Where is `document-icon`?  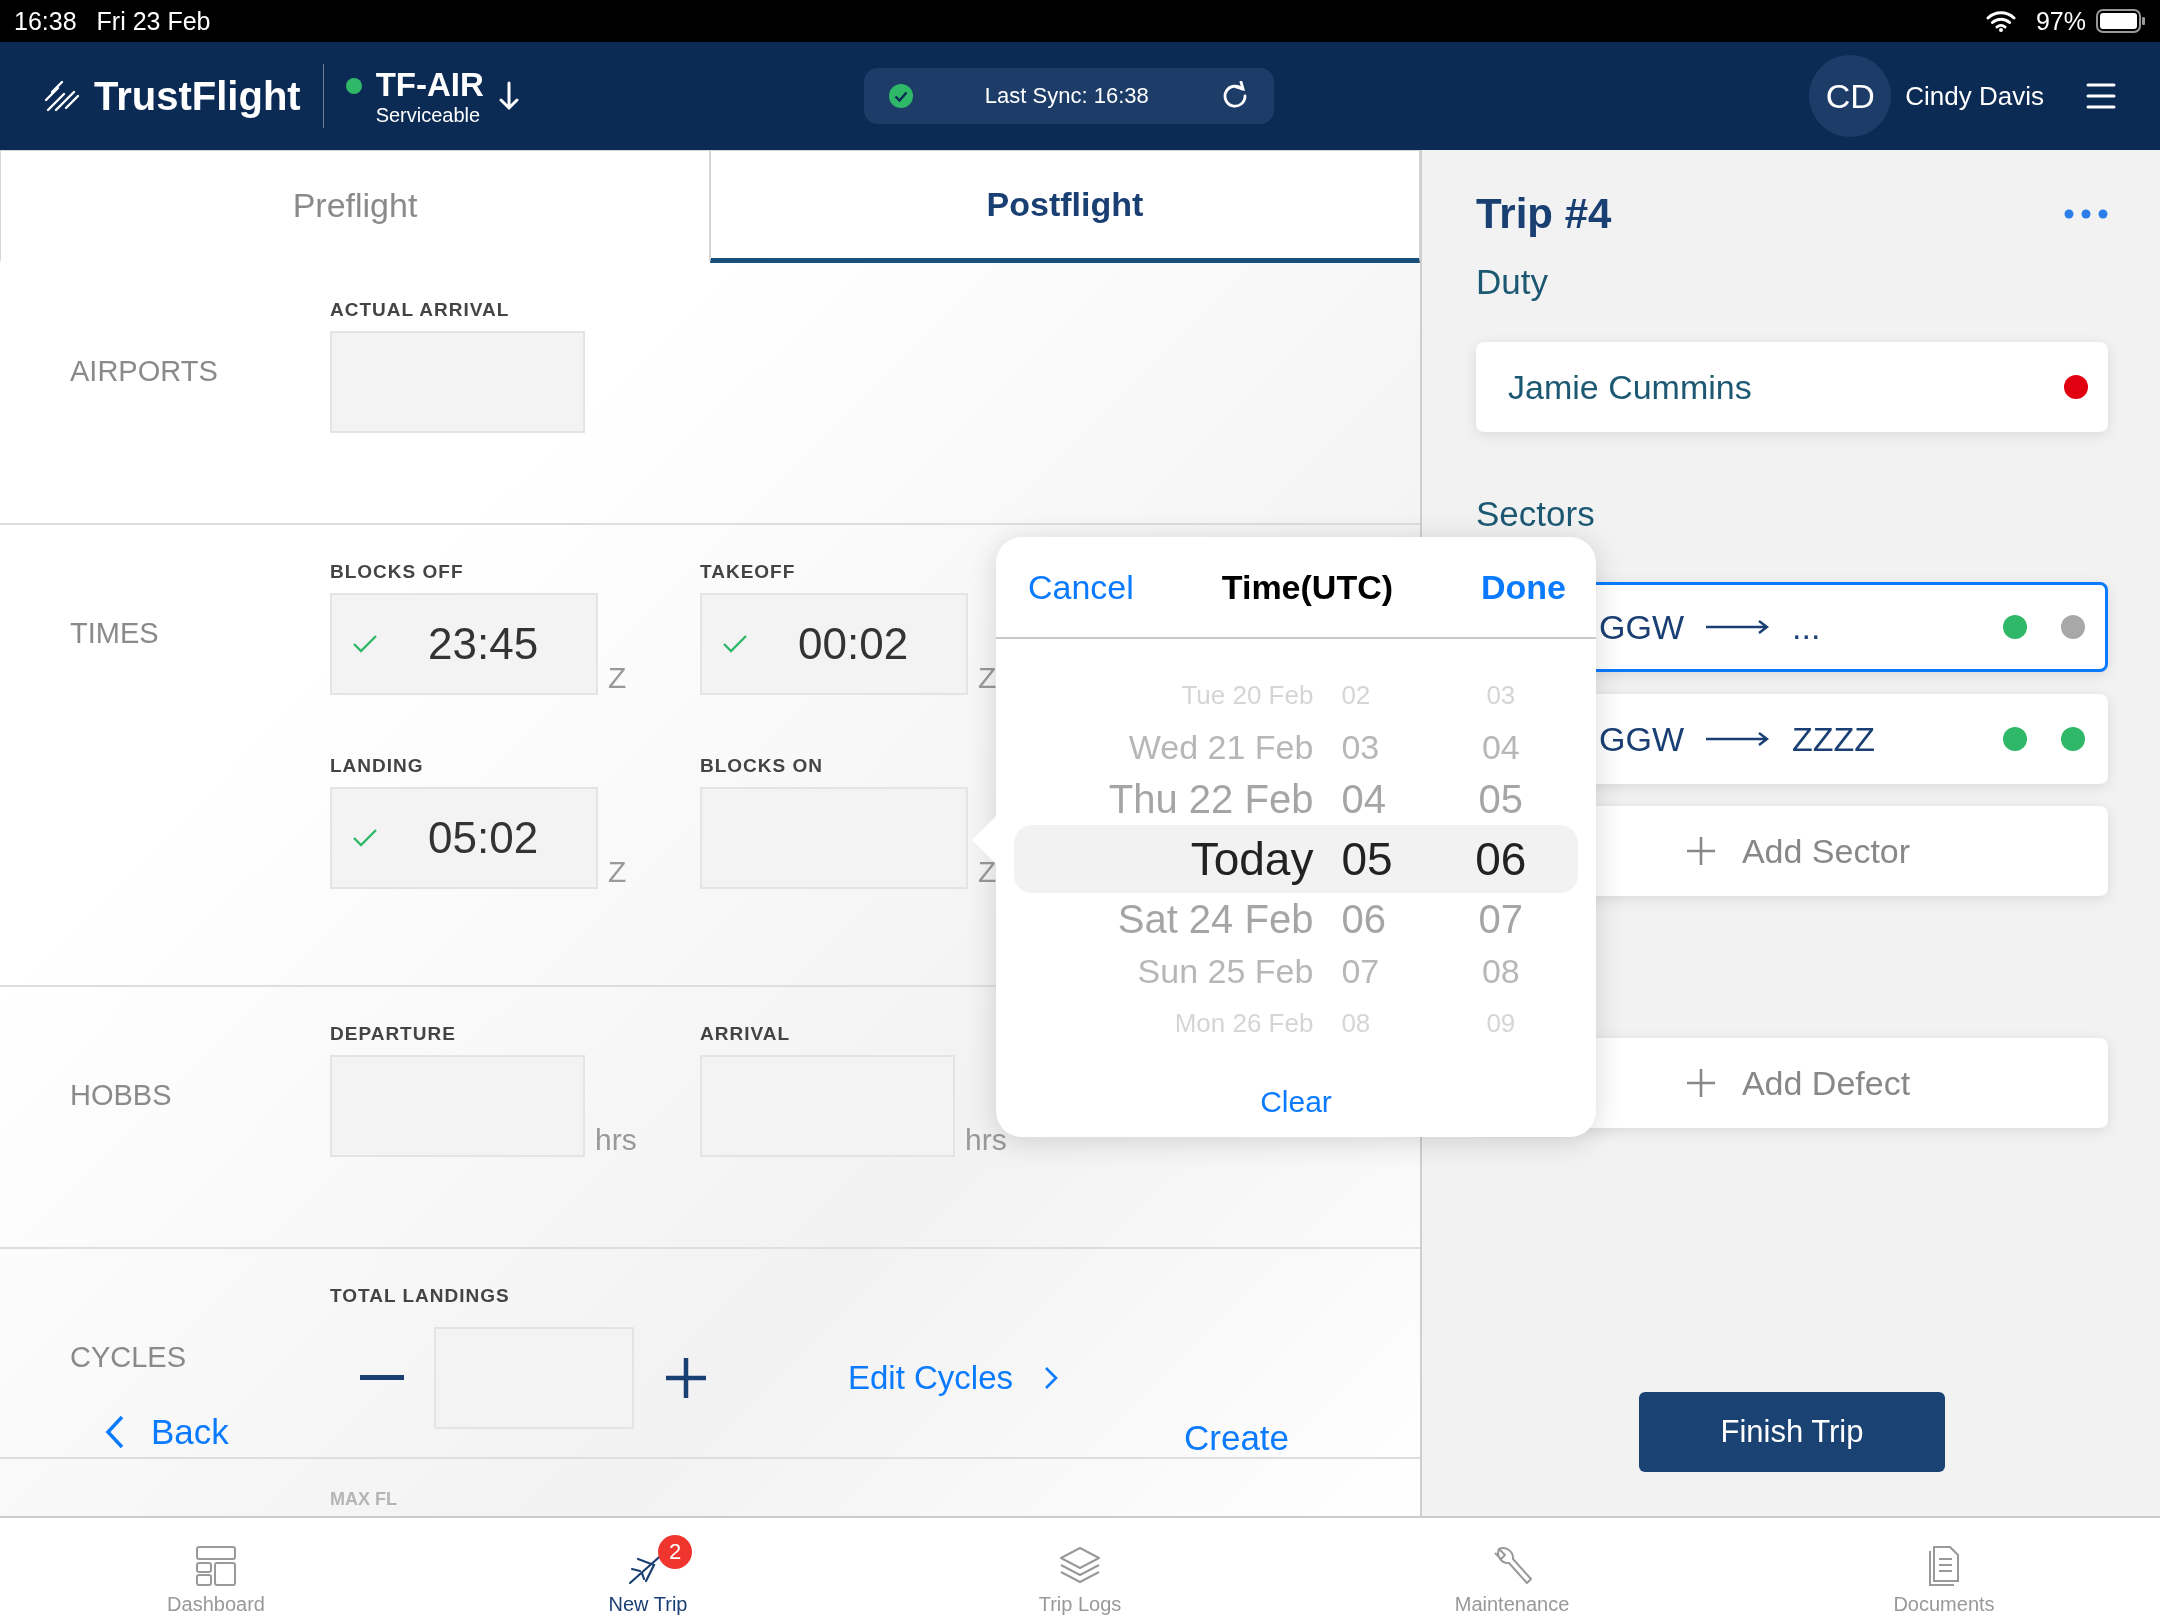
document-icon is located at coordinates (1944, 1566).